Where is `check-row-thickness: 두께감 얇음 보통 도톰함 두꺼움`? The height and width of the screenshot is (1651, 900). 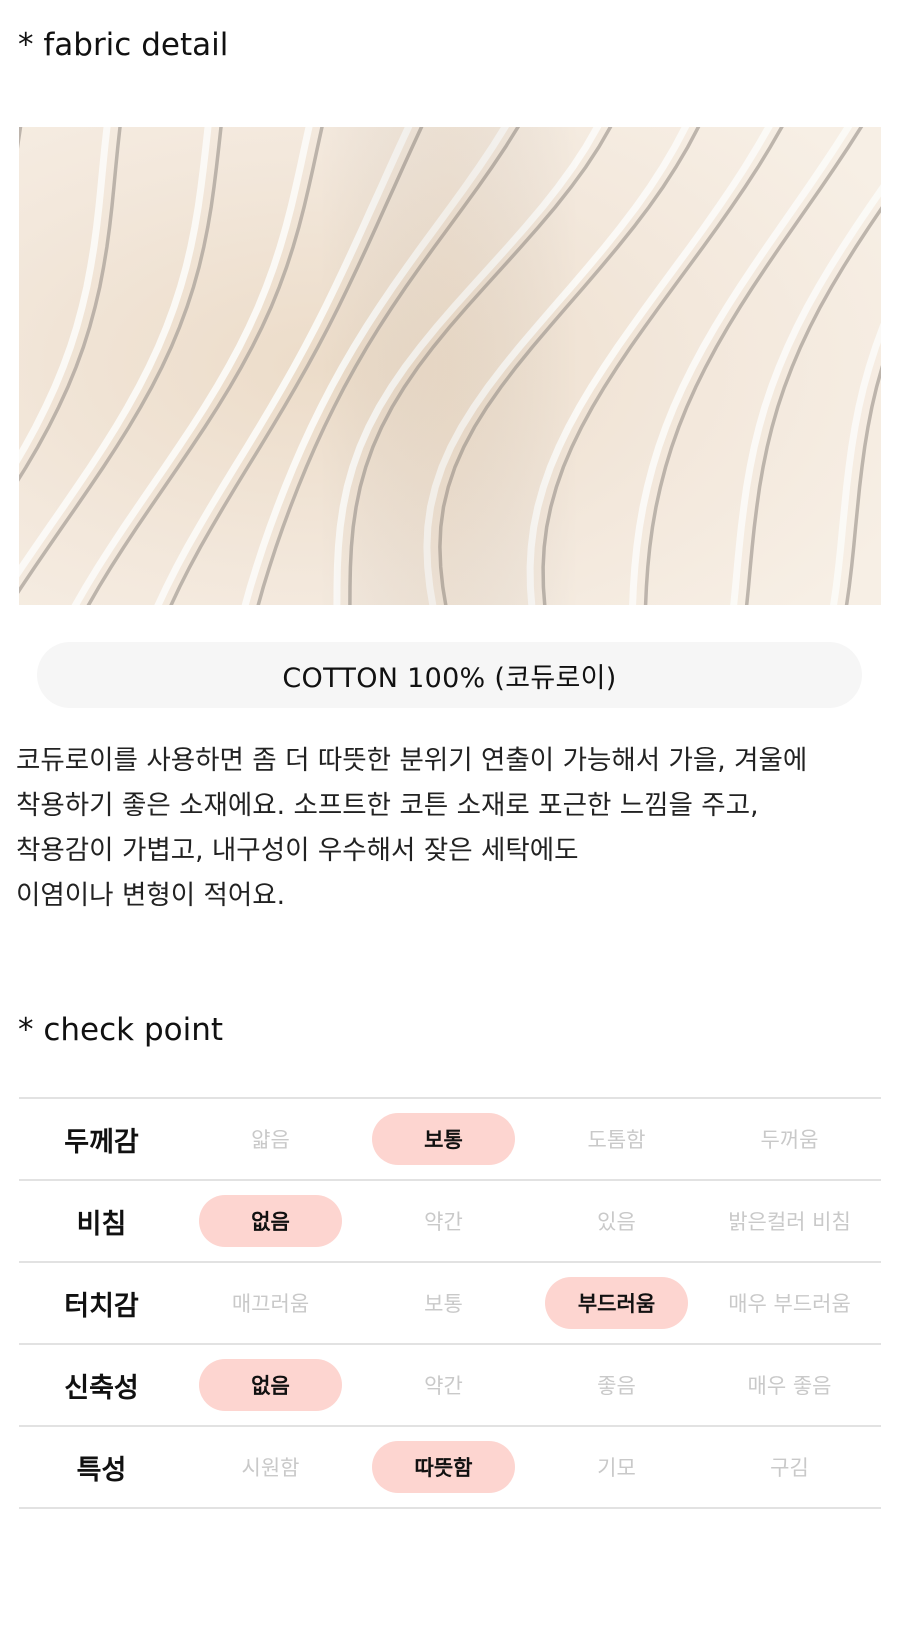 check-row-thickness: 두께감 얇음 보통 도톰함 두꺼움 is located at coordinates (450, 1140).